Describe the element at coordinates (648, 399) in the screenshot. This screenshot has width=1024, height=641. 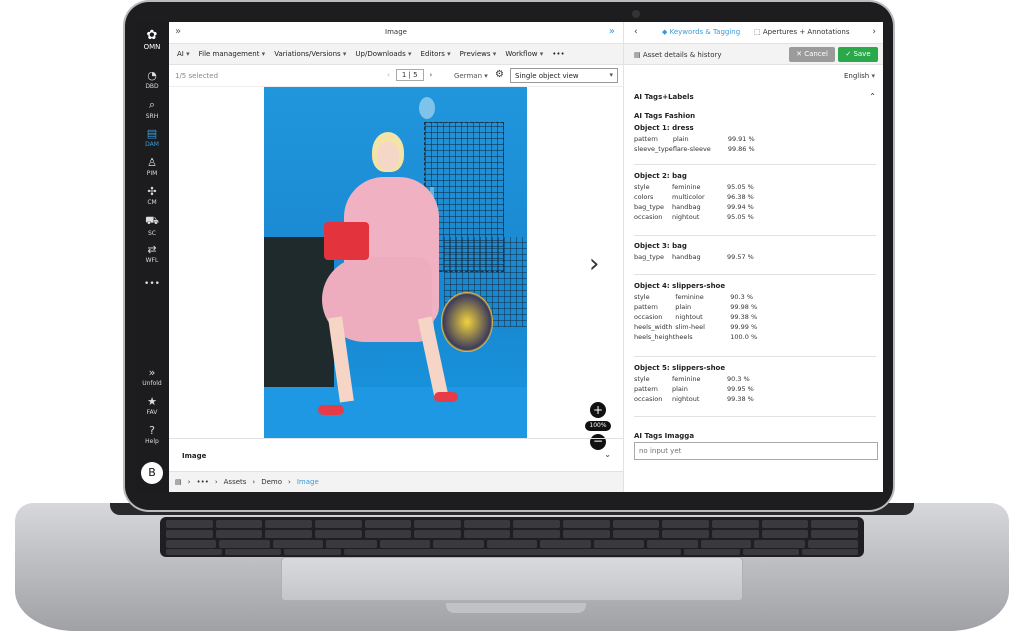
I see `tag-key: occasion` at that location.